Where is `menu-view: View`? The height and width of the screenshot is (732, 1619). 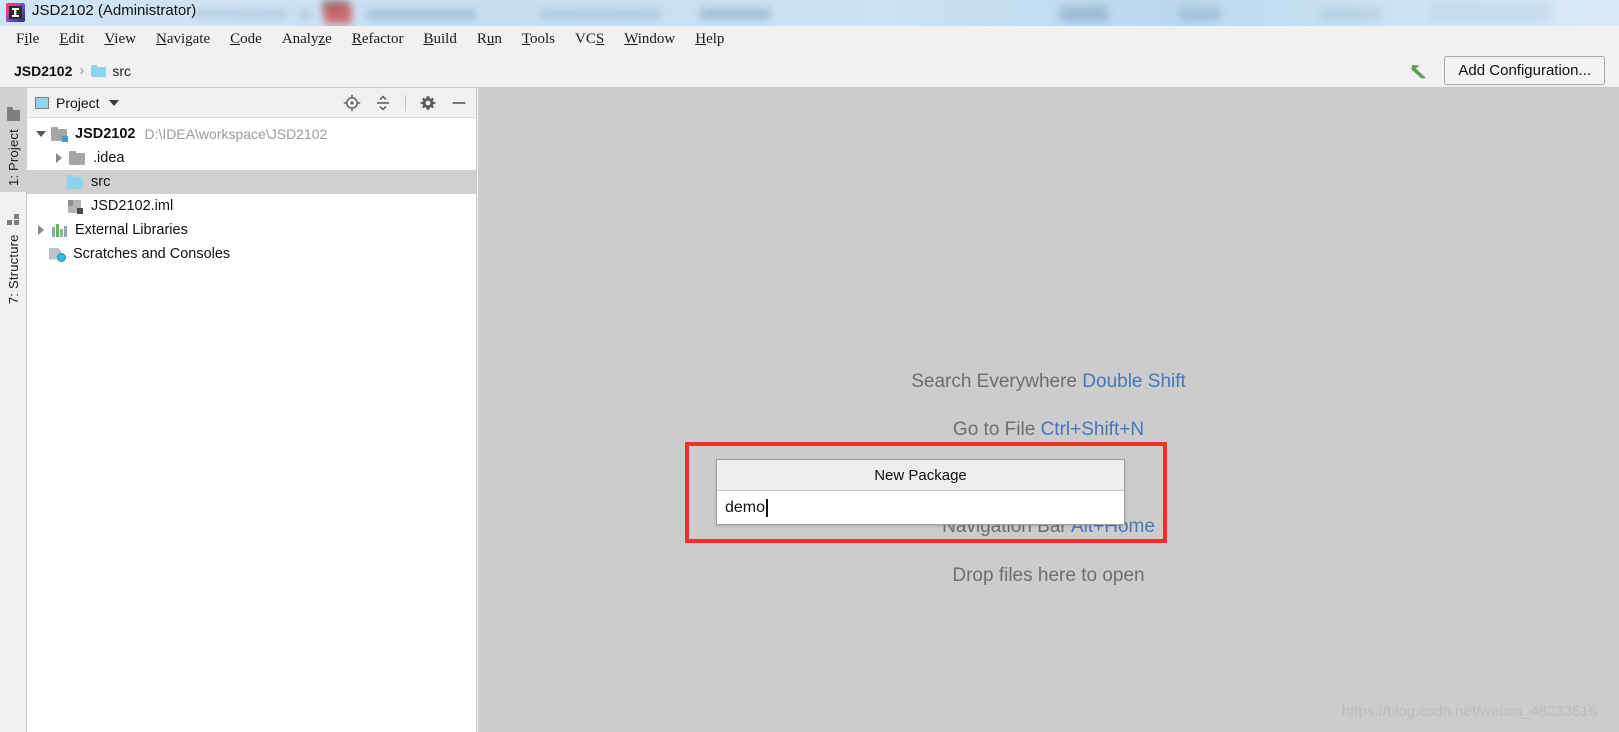
menu-view: View is located at coordinates (120, 39).